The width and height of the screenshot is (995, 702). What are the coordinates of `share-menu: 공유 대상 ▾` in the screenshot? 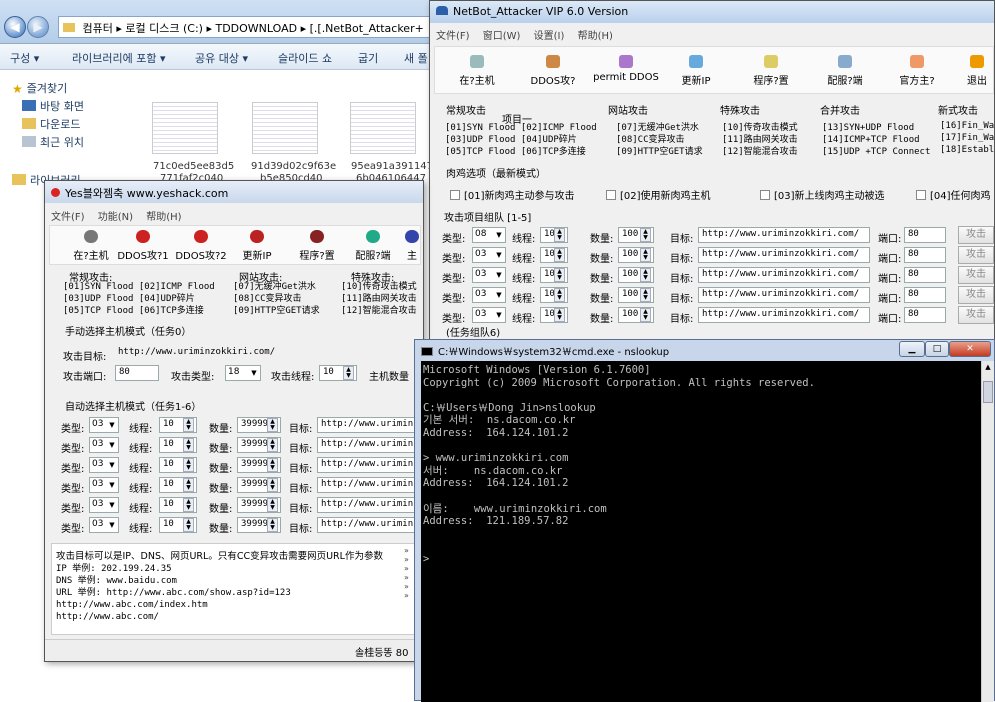 It's located at (221, 58).